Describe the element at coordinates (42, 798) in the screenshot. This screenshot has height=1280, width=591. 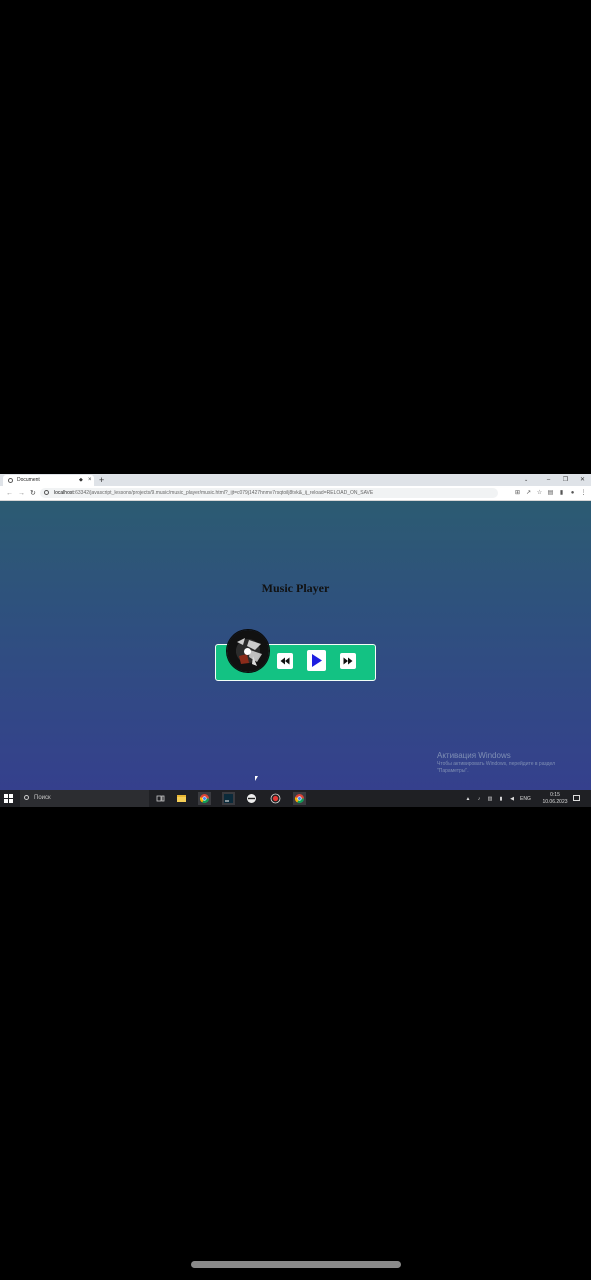
I see `taskbar-search-placeholder: Поиск` at that location.